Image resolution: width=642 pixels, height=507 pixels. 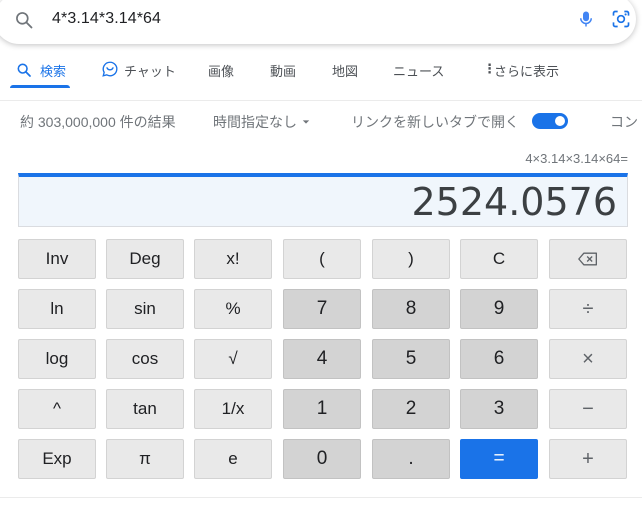 I want to click on chat-icon, so click(x=110, y=69).